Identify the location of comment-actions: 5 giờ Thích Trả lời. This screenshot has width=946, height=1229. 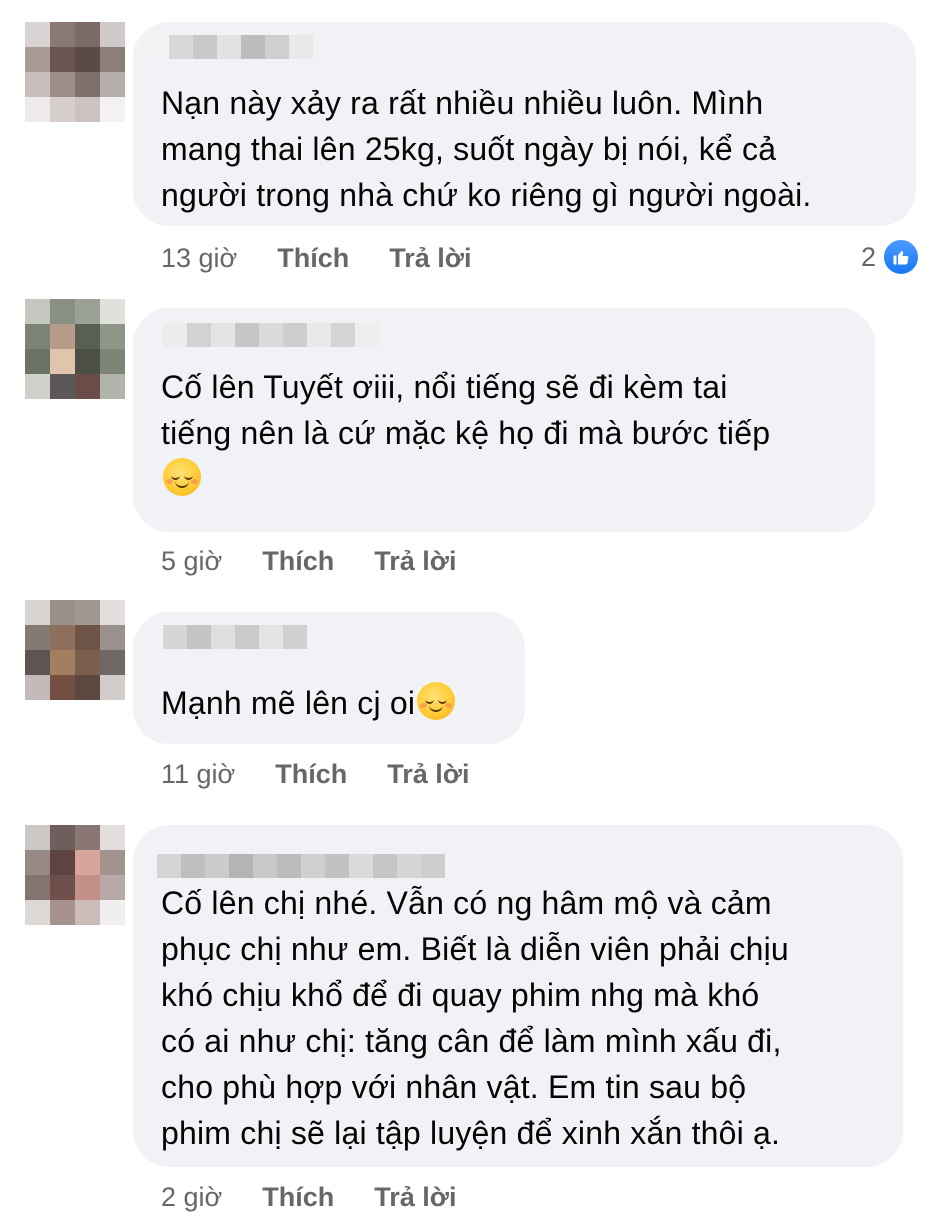
(308, 561).